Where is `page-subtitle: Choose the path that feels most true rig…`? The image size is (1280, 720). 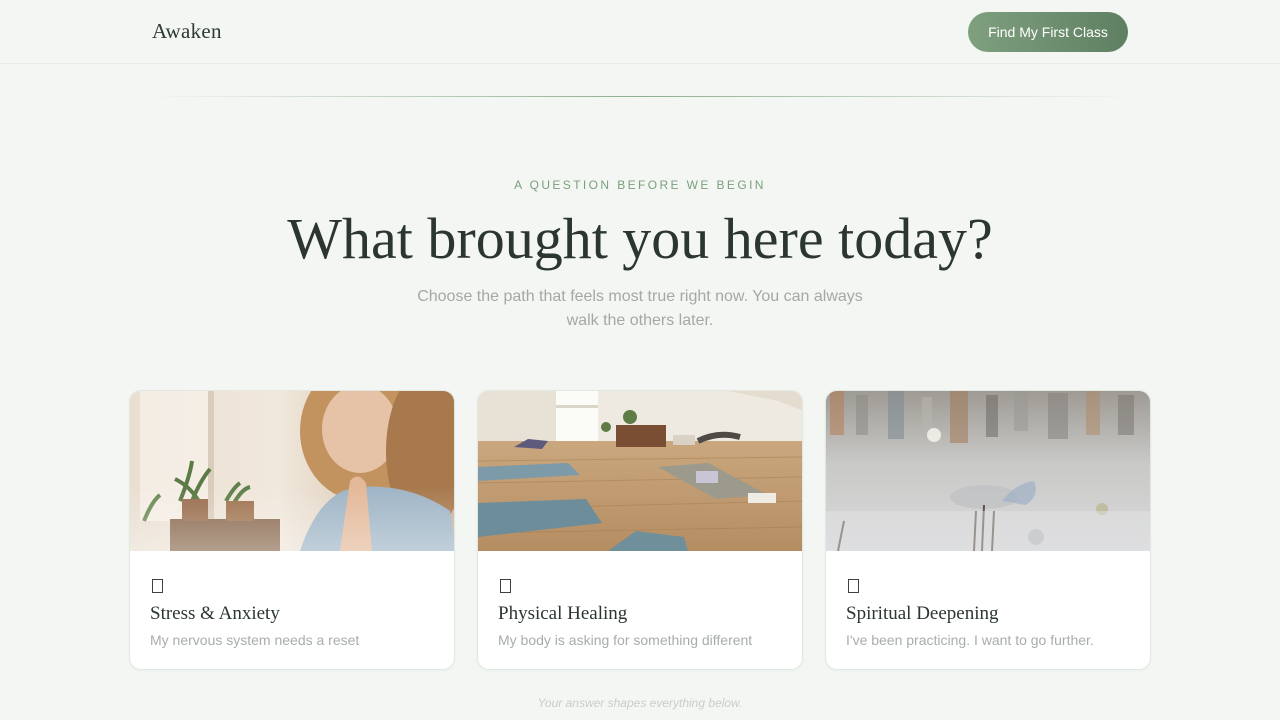 page-subtitle: Choose the path that feels most true rig… is located at coordinates (640, 308).